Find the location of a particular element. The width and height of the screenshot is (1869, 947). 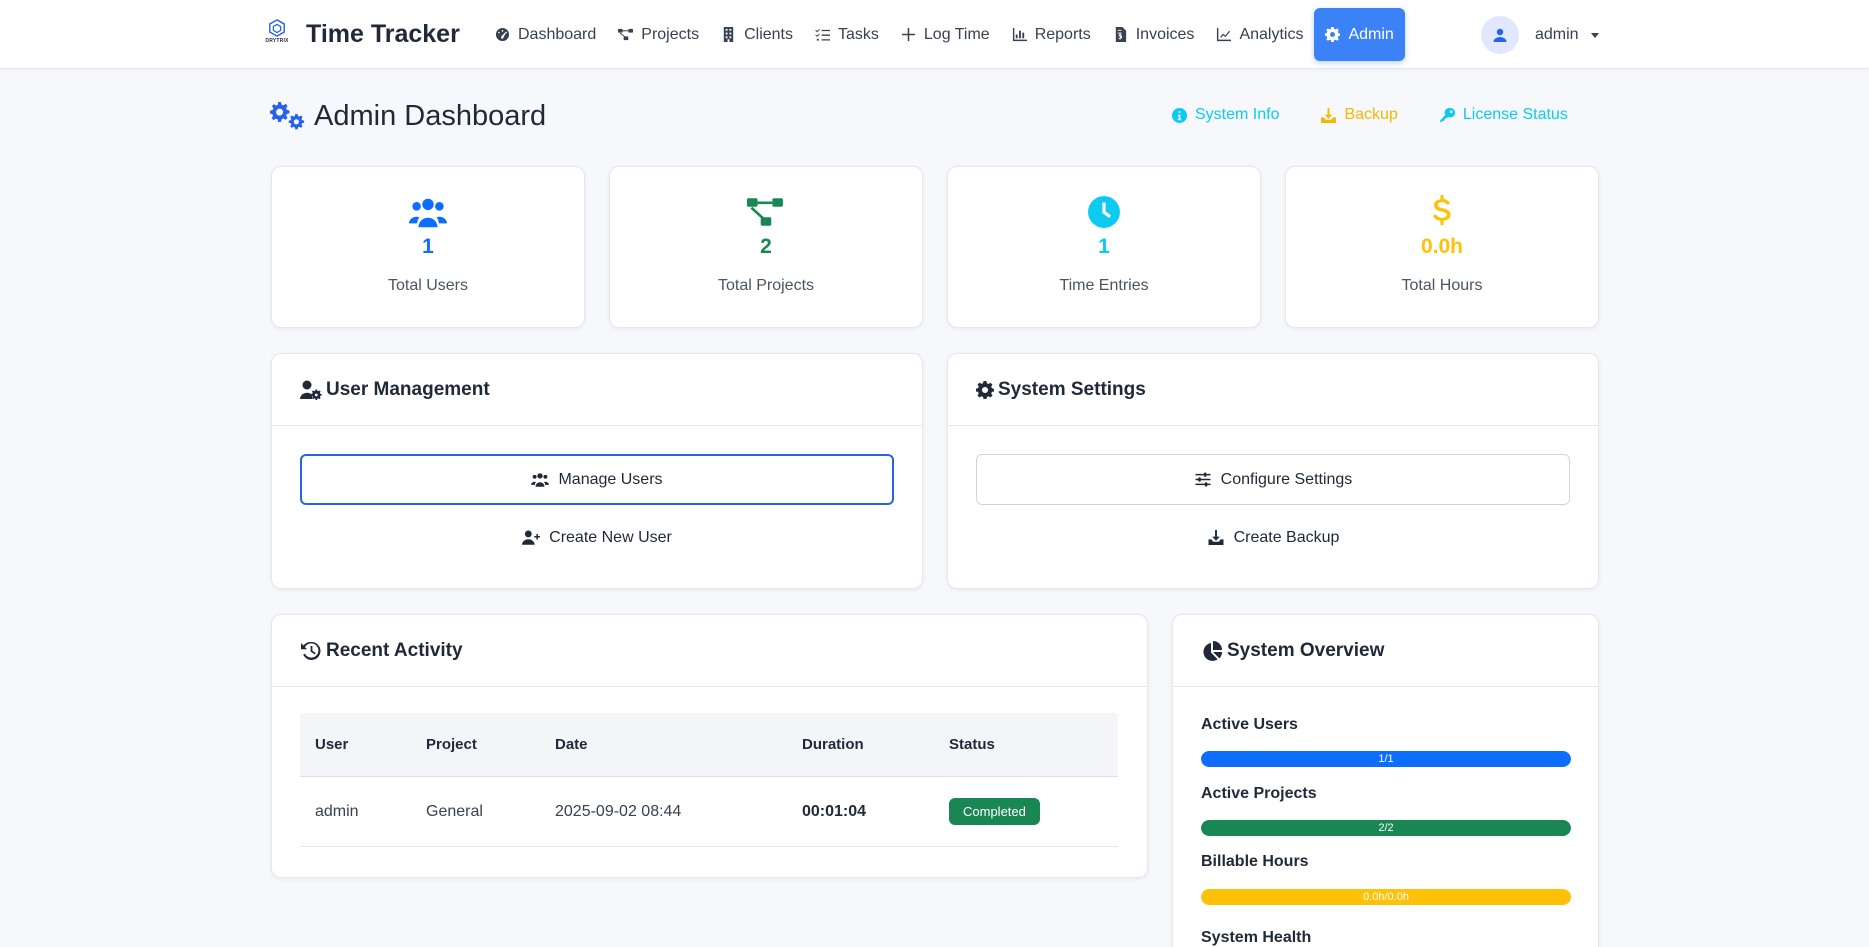

chart-line-icon is located at coordinates (1224, 34).